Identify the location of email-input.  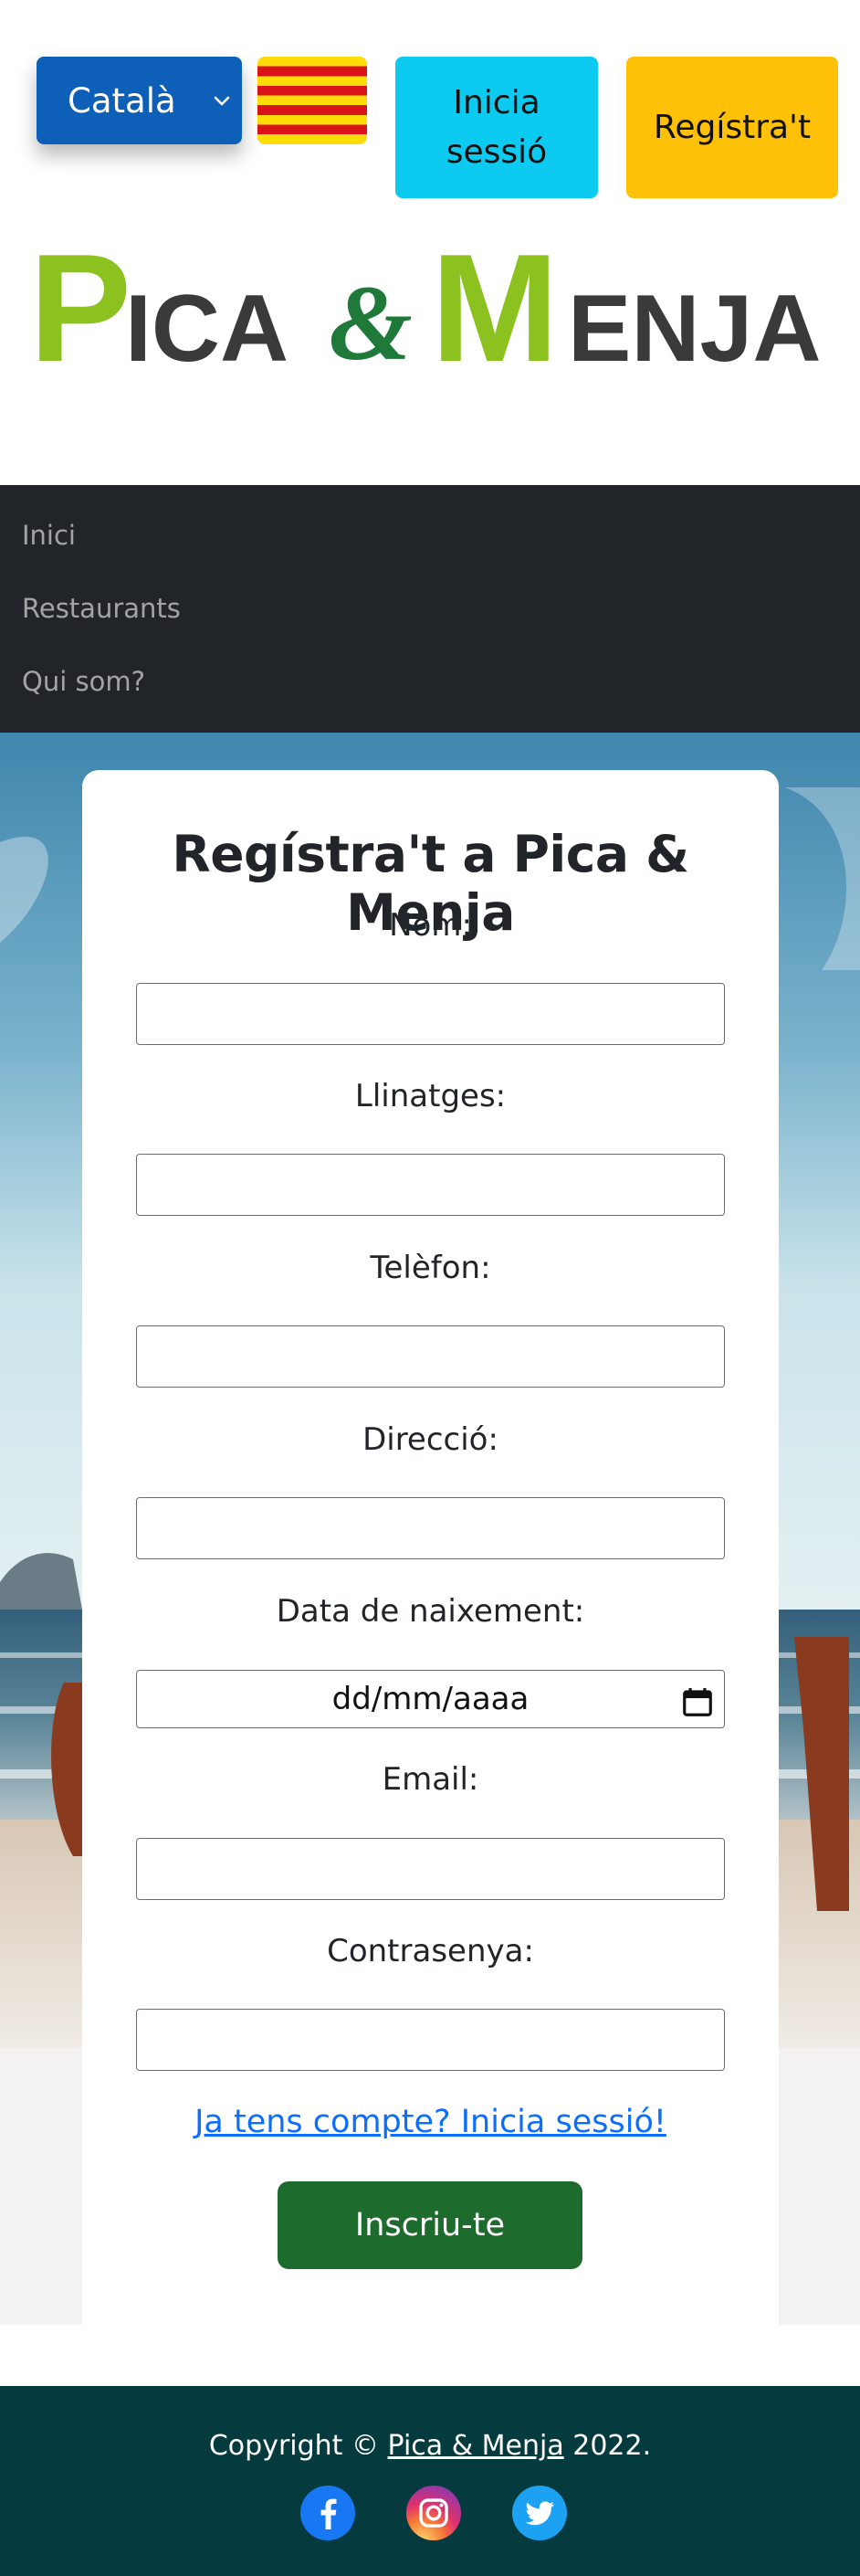
(430, 1869).